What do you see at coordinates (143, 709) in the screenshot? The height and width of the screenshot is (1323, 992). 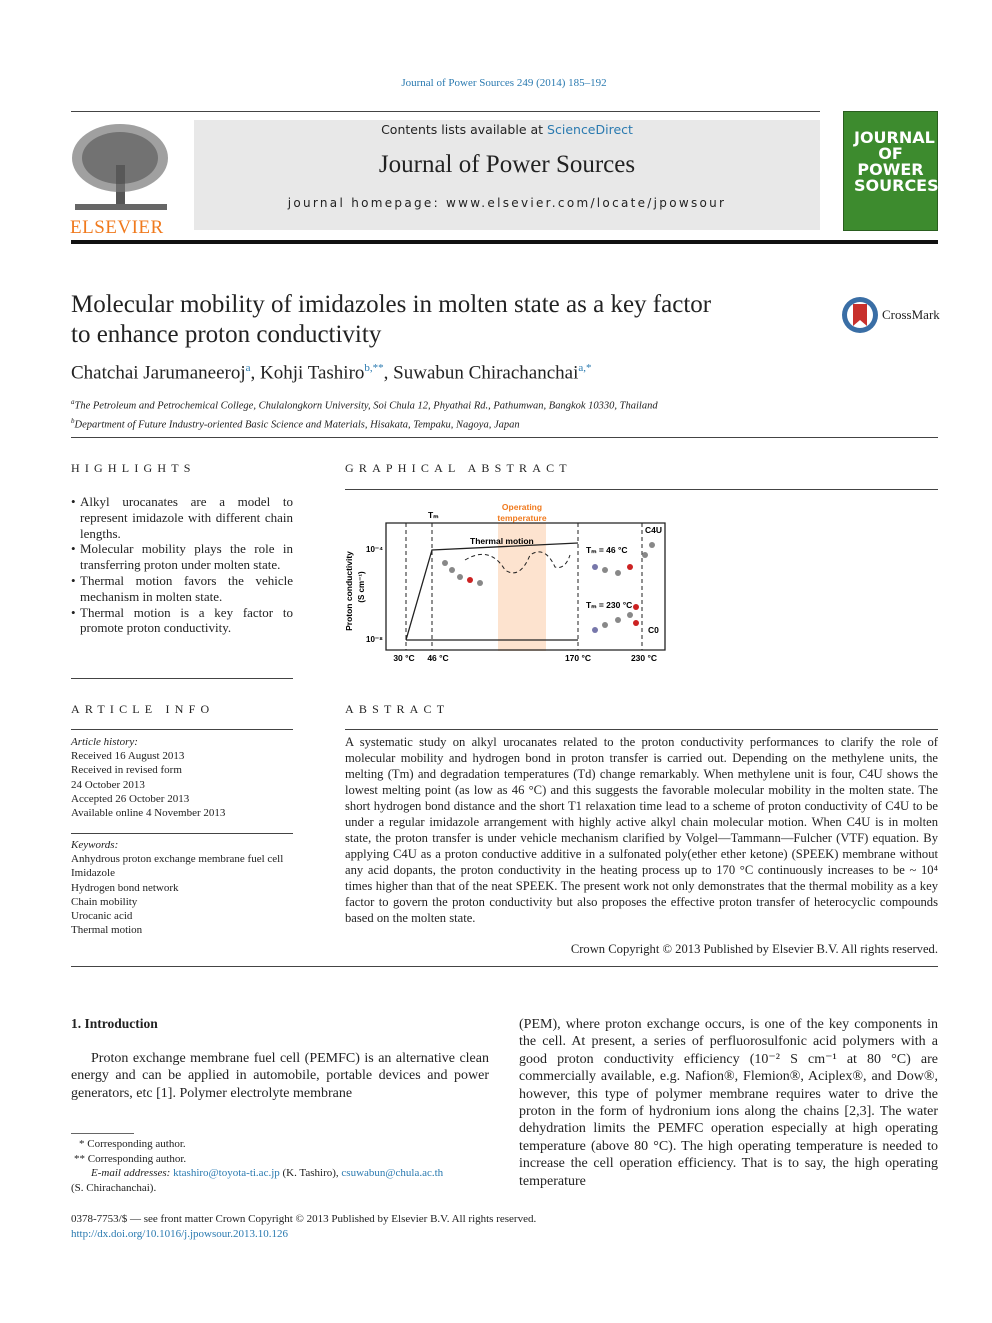 I see `article-info-heading: ARTICLE INFO` at bounding box center [143, 709].